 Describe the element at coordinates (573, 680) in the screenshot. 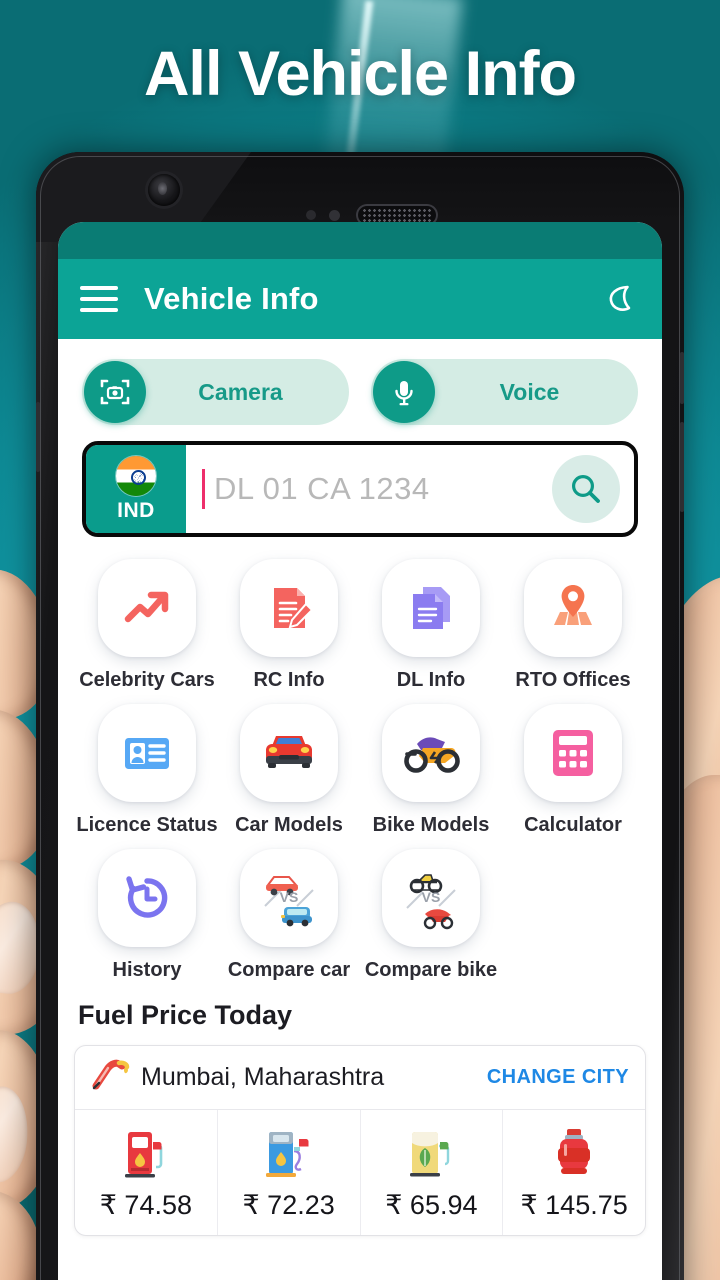

I see `feature-label: RTO Offices` at that location.